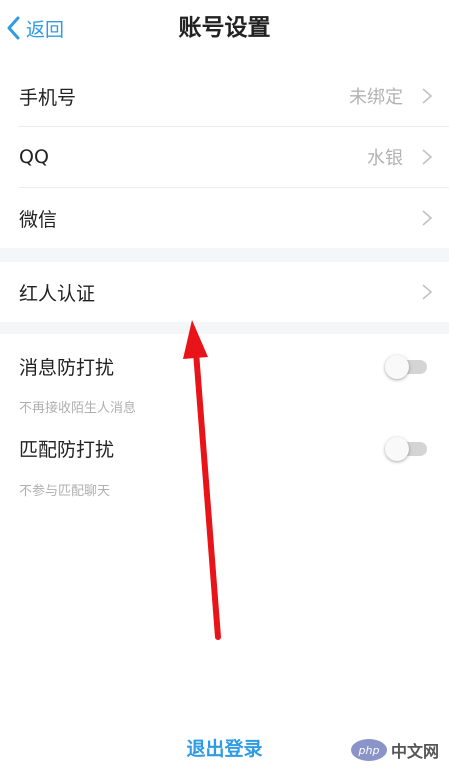  What do you see at coordinates (385, 158) in the screenshot?
I see `qq-value: 水银` at bounding box center [385, 158].